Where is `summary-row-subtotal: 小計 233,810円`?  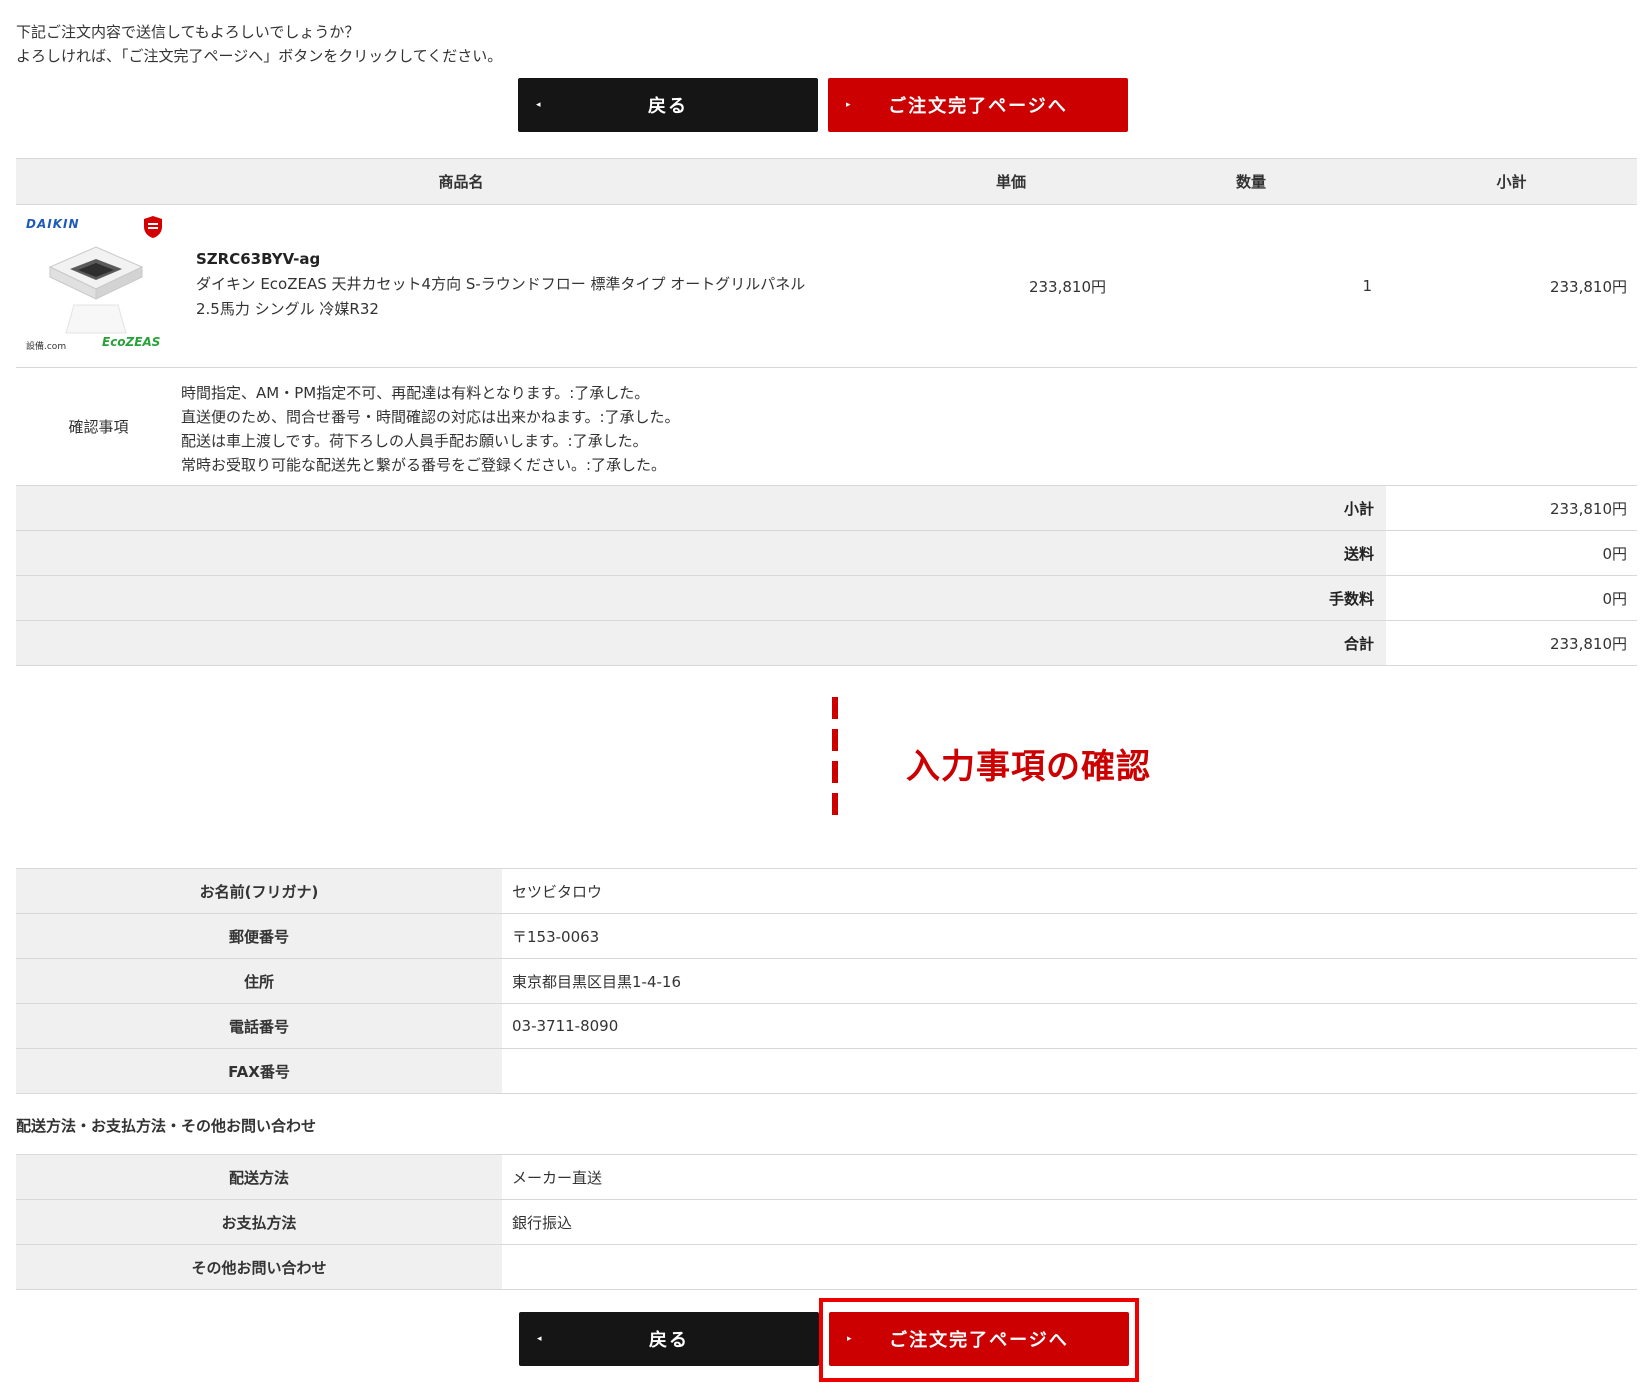 summary-row-subtotal: 小計 233,810円 is located at coordinates (826, 508).